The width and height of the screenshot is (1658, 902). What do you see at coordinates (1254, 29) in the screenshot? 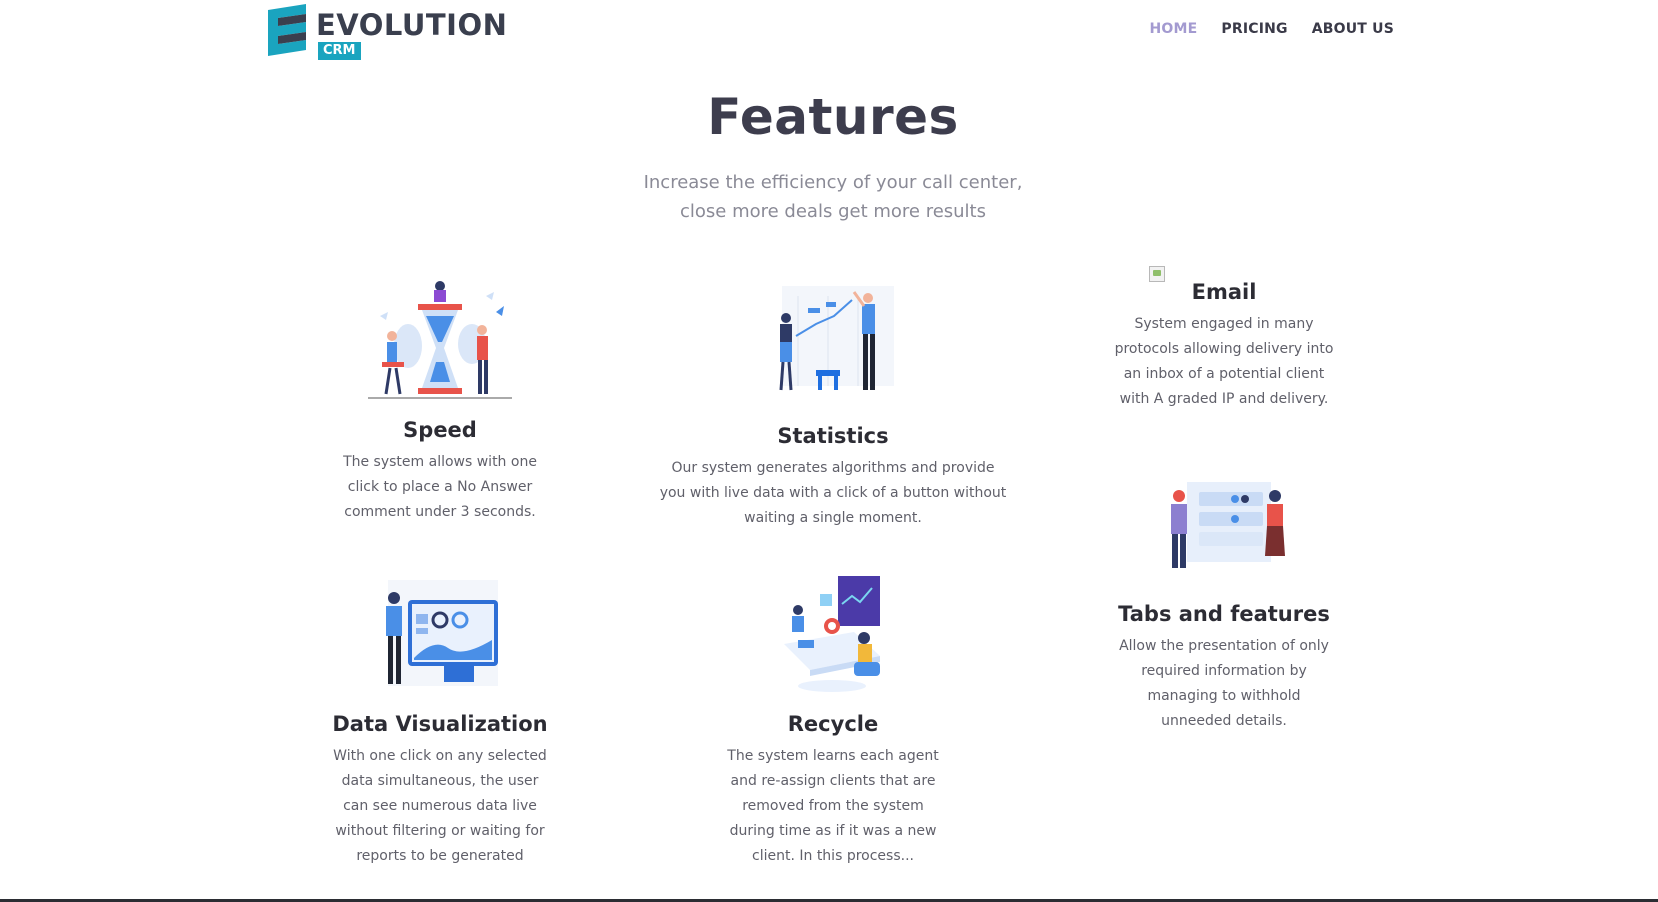
I see `nav-pricing: PRICING` at bounding box center [1254, 29].